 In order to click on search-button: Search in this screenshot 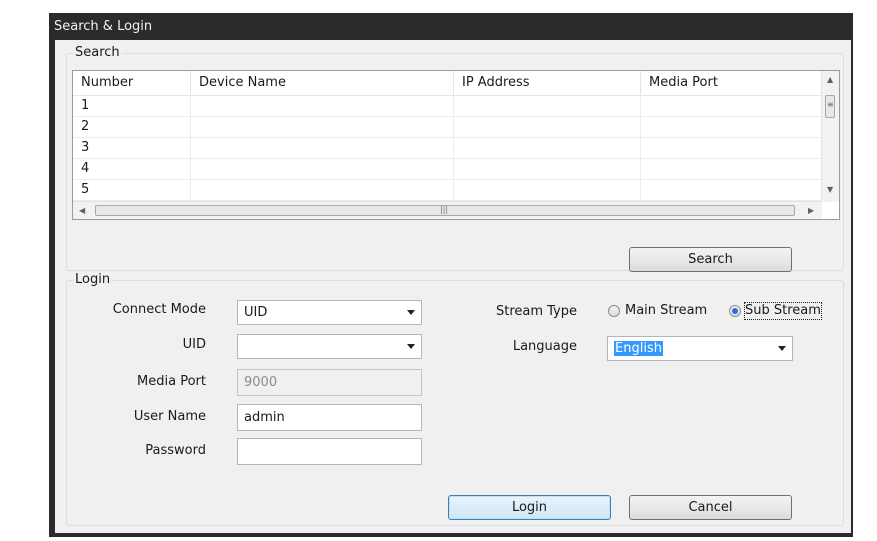, I will do `click(710, 259)`.